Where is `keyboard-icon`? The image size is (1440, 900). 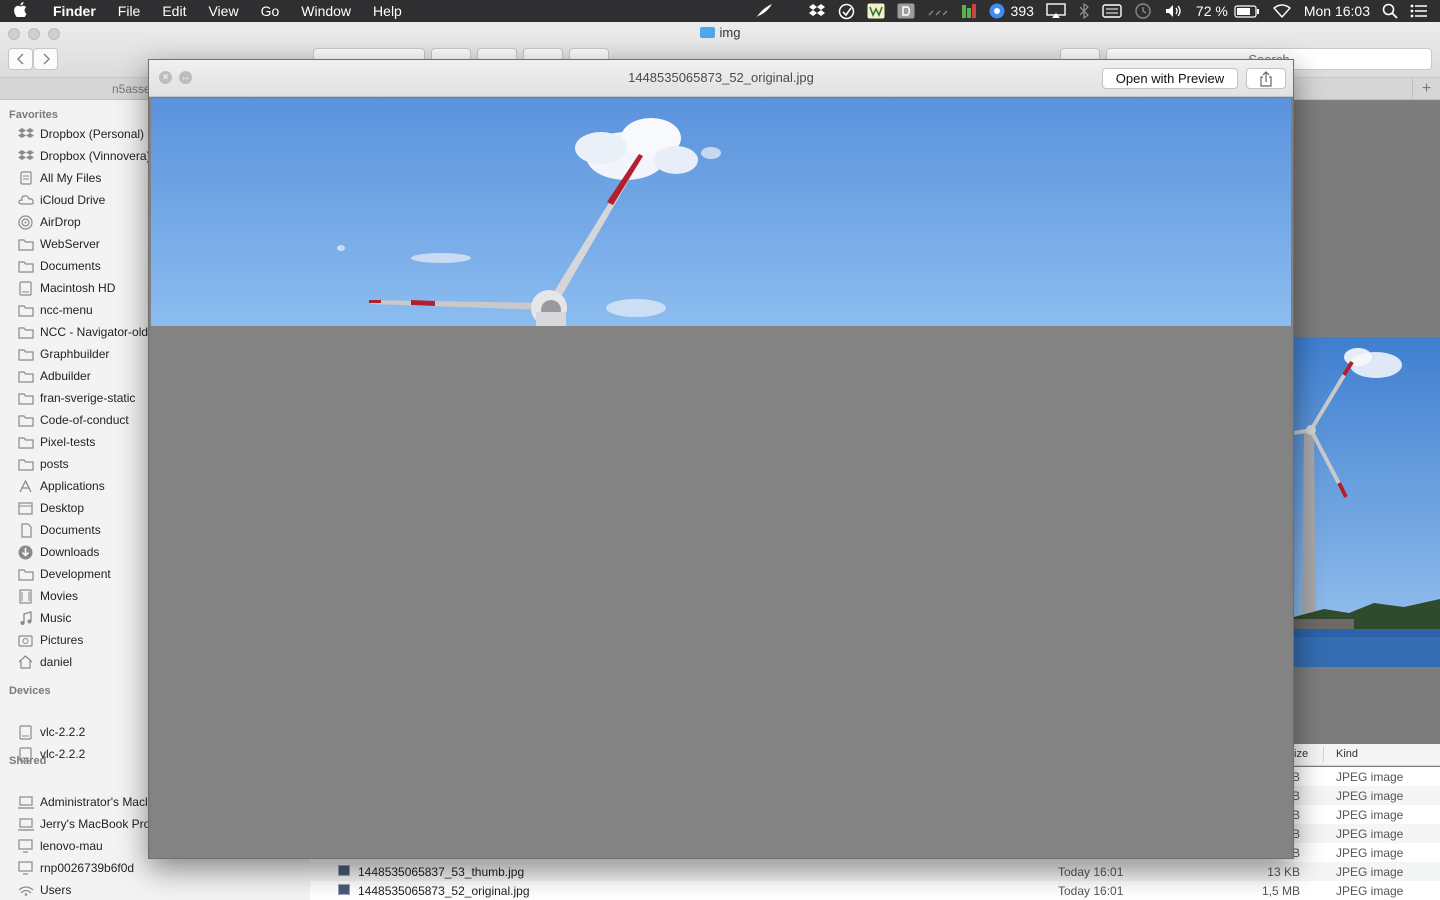 keyboard-icon is located at coordinates (1112, 11).